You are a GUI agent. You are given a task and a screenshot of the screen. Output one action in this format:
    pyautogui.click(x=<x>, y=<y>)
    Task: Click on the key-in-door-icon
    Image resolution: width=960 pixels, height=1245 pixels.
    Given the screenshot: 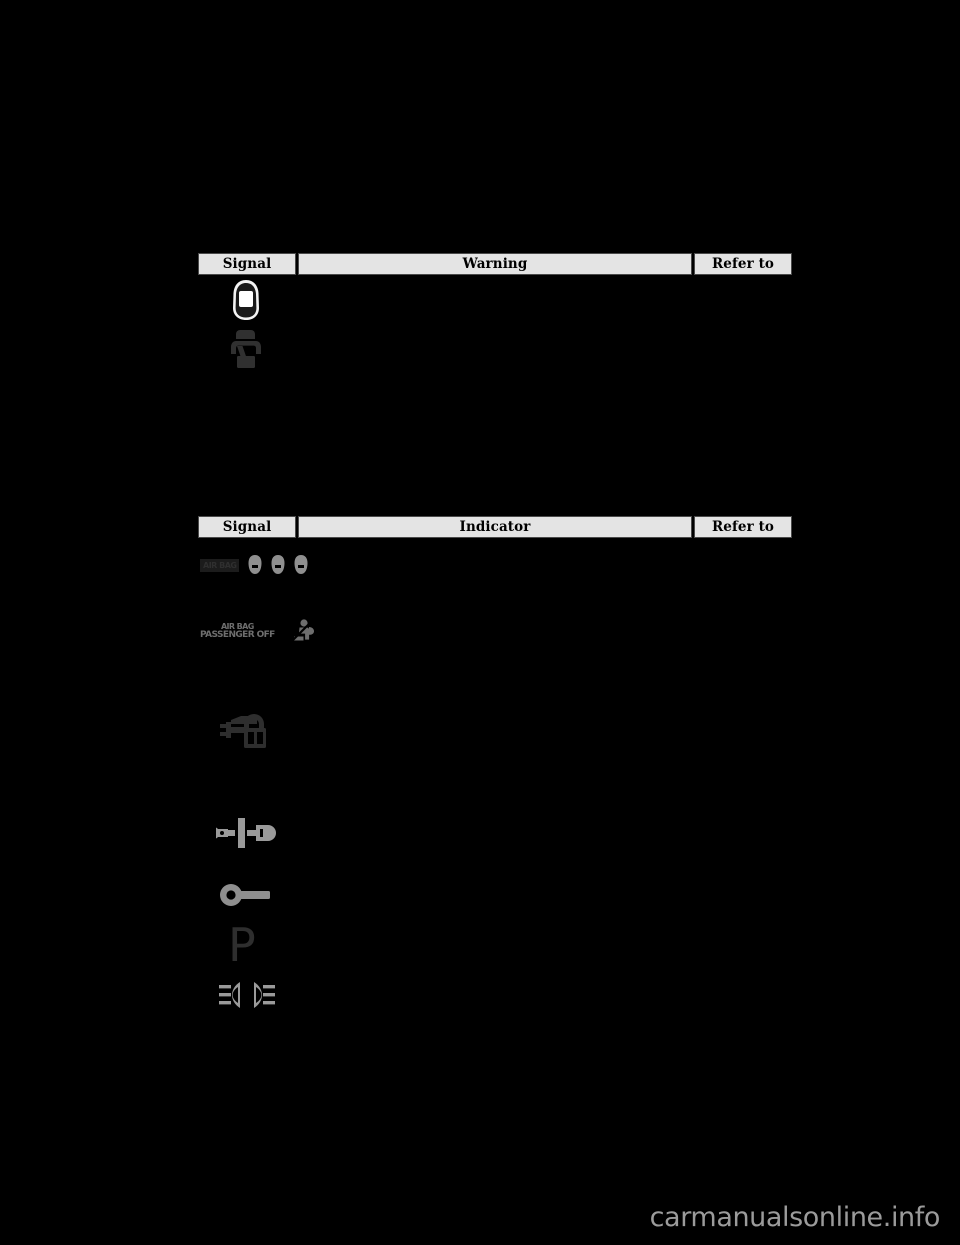 What is the action you would take?
    pyautogui.click(x=241, y=833)
    